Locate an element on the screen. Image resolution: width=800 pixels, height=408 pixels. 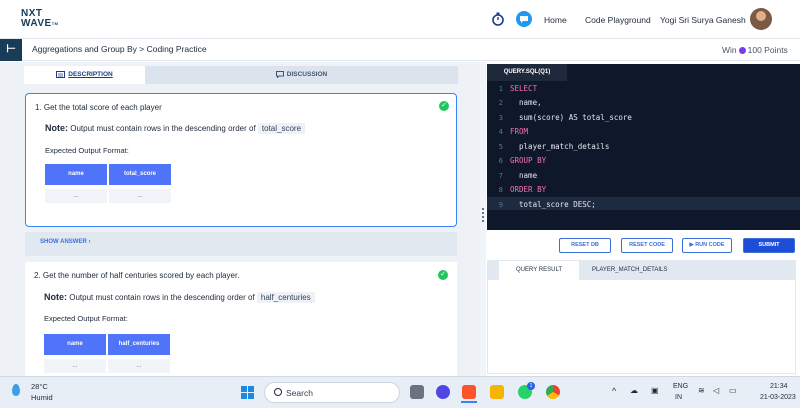
table-header: half_centuries is located at coordinates (139, 344).